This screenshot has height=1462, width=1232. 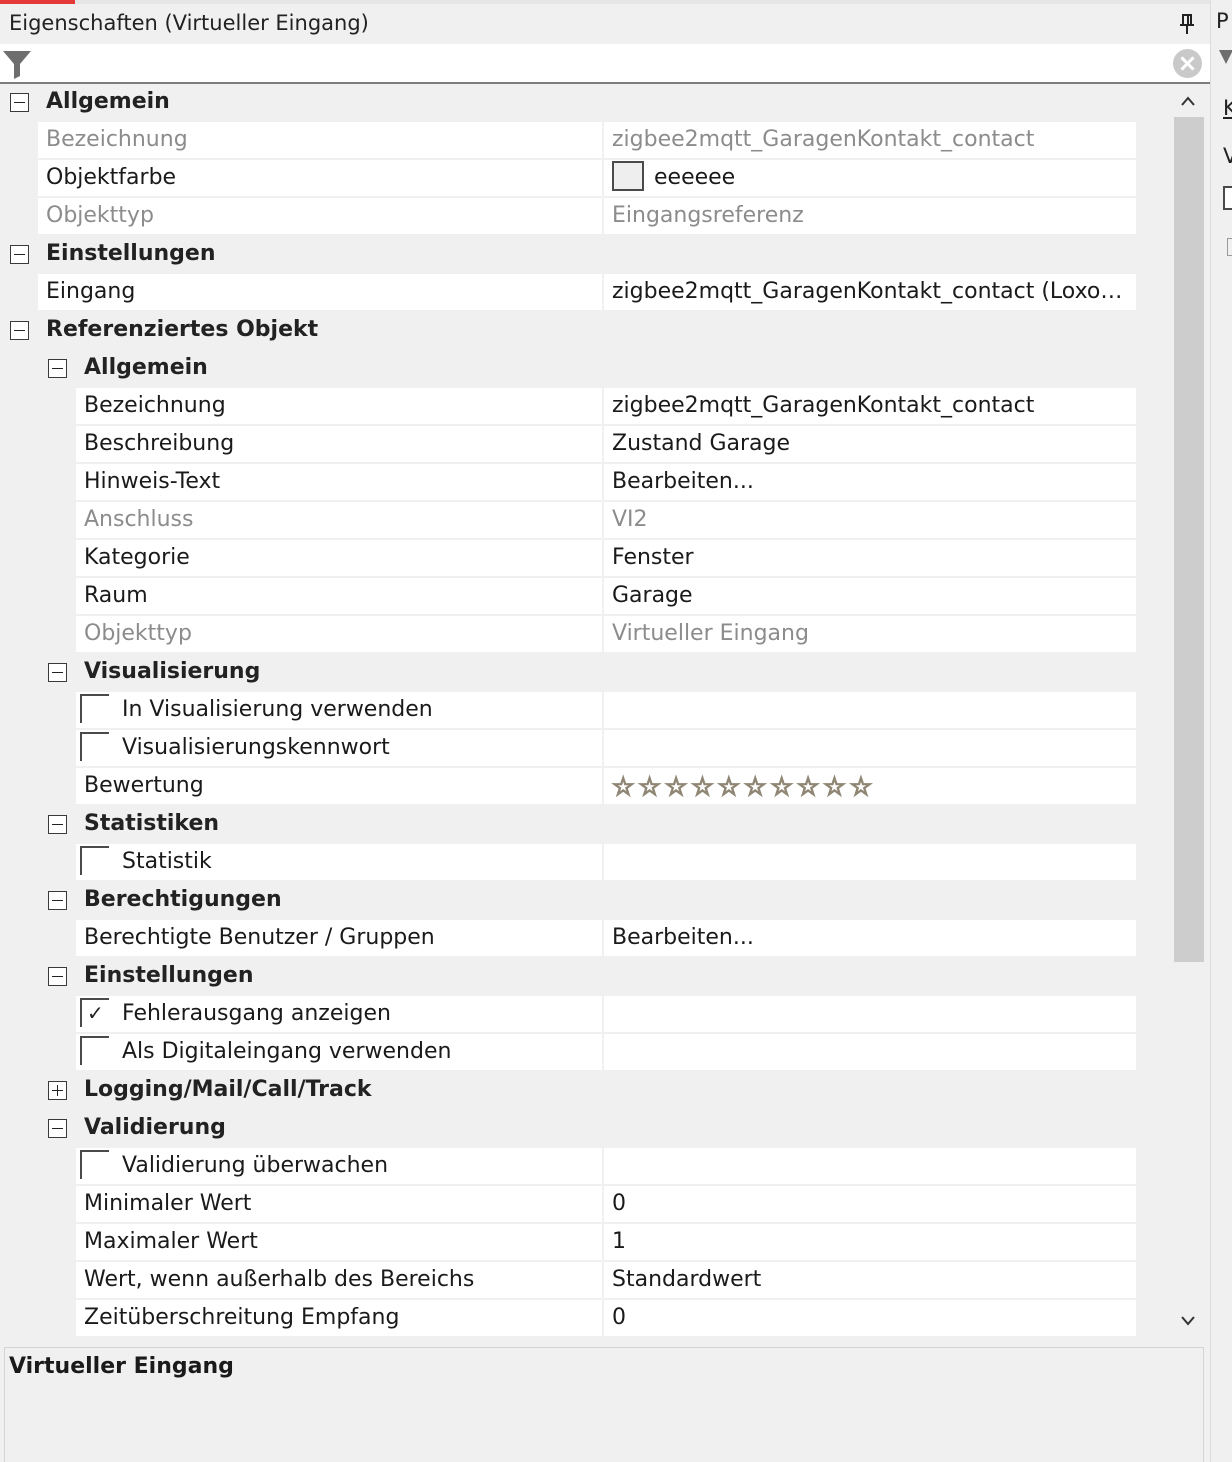 I want to click on property-value: Zustand Garage, so click(x=870, y=444).